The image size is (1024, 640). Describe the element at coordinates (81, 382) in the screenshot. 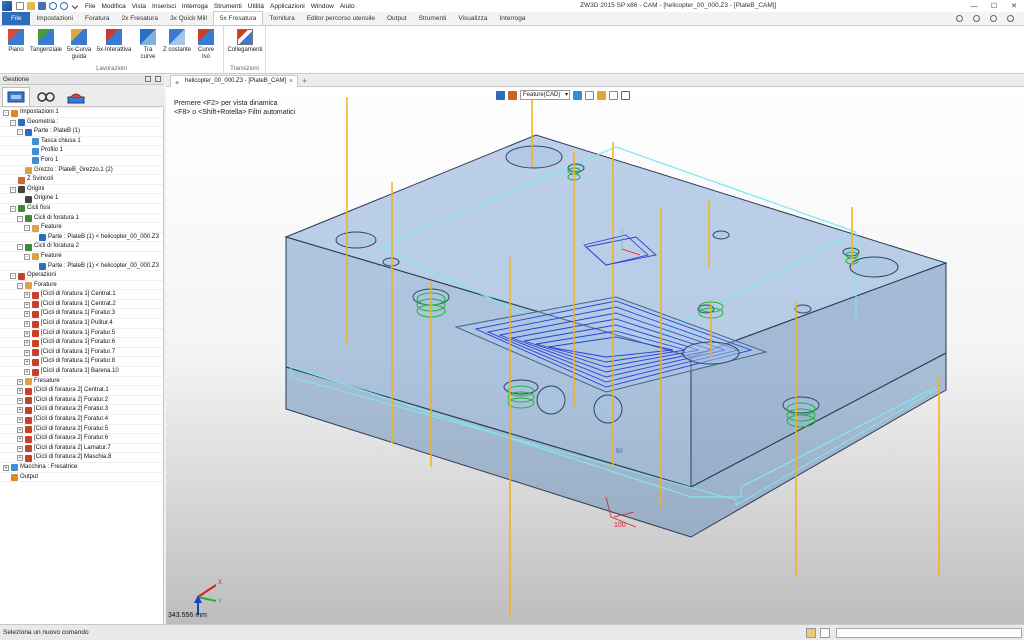

I see `tree-item: + Fresature` at that location.